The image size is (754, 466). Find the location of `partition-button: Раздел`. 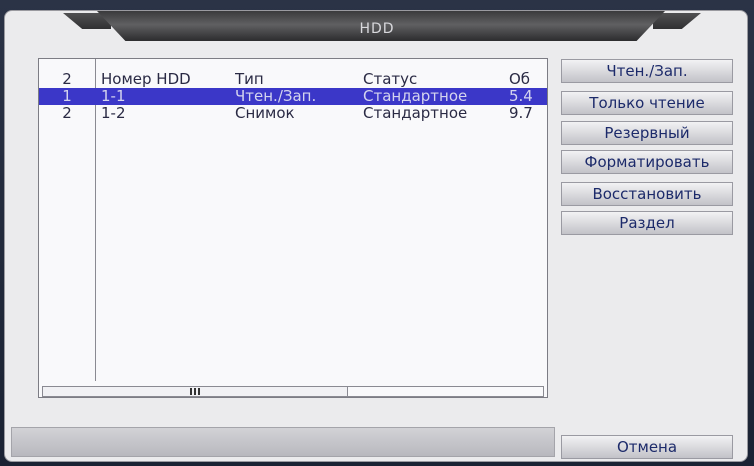

partition-button: Раздел is located at coordinates (647, 223).